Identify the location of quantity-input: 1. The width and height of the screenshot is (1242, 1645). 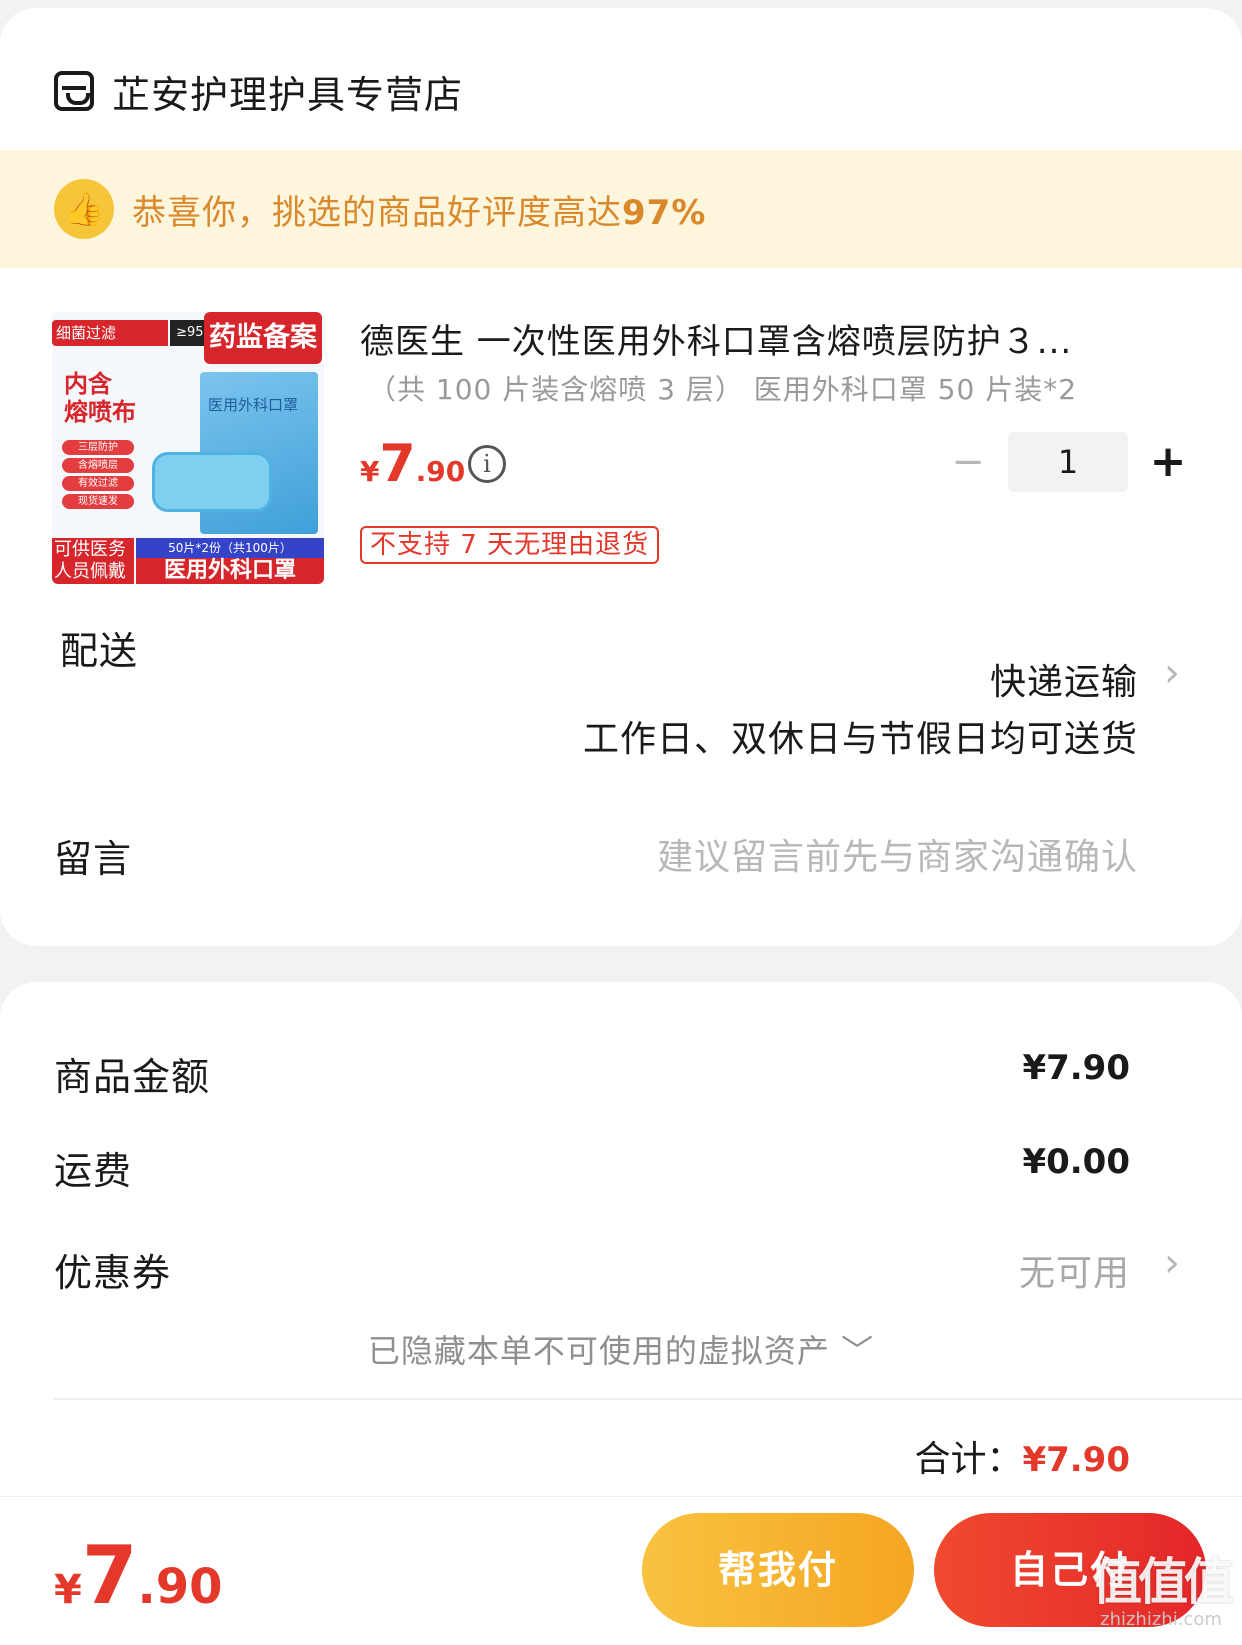
(1068, 462).